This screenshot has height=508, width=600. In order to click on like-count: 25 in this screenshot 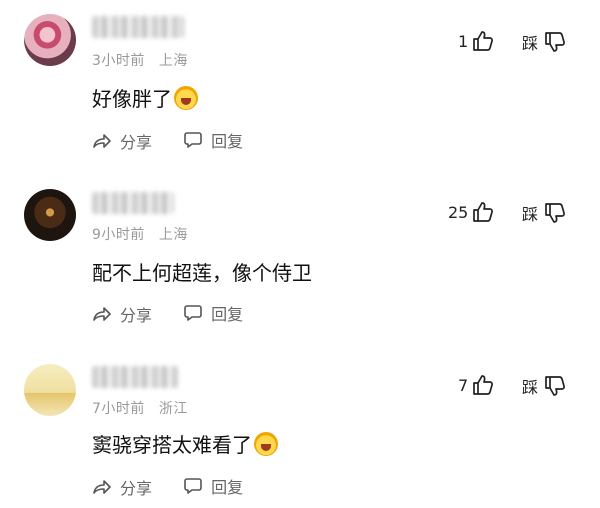, I will do `click(458, 212)`.